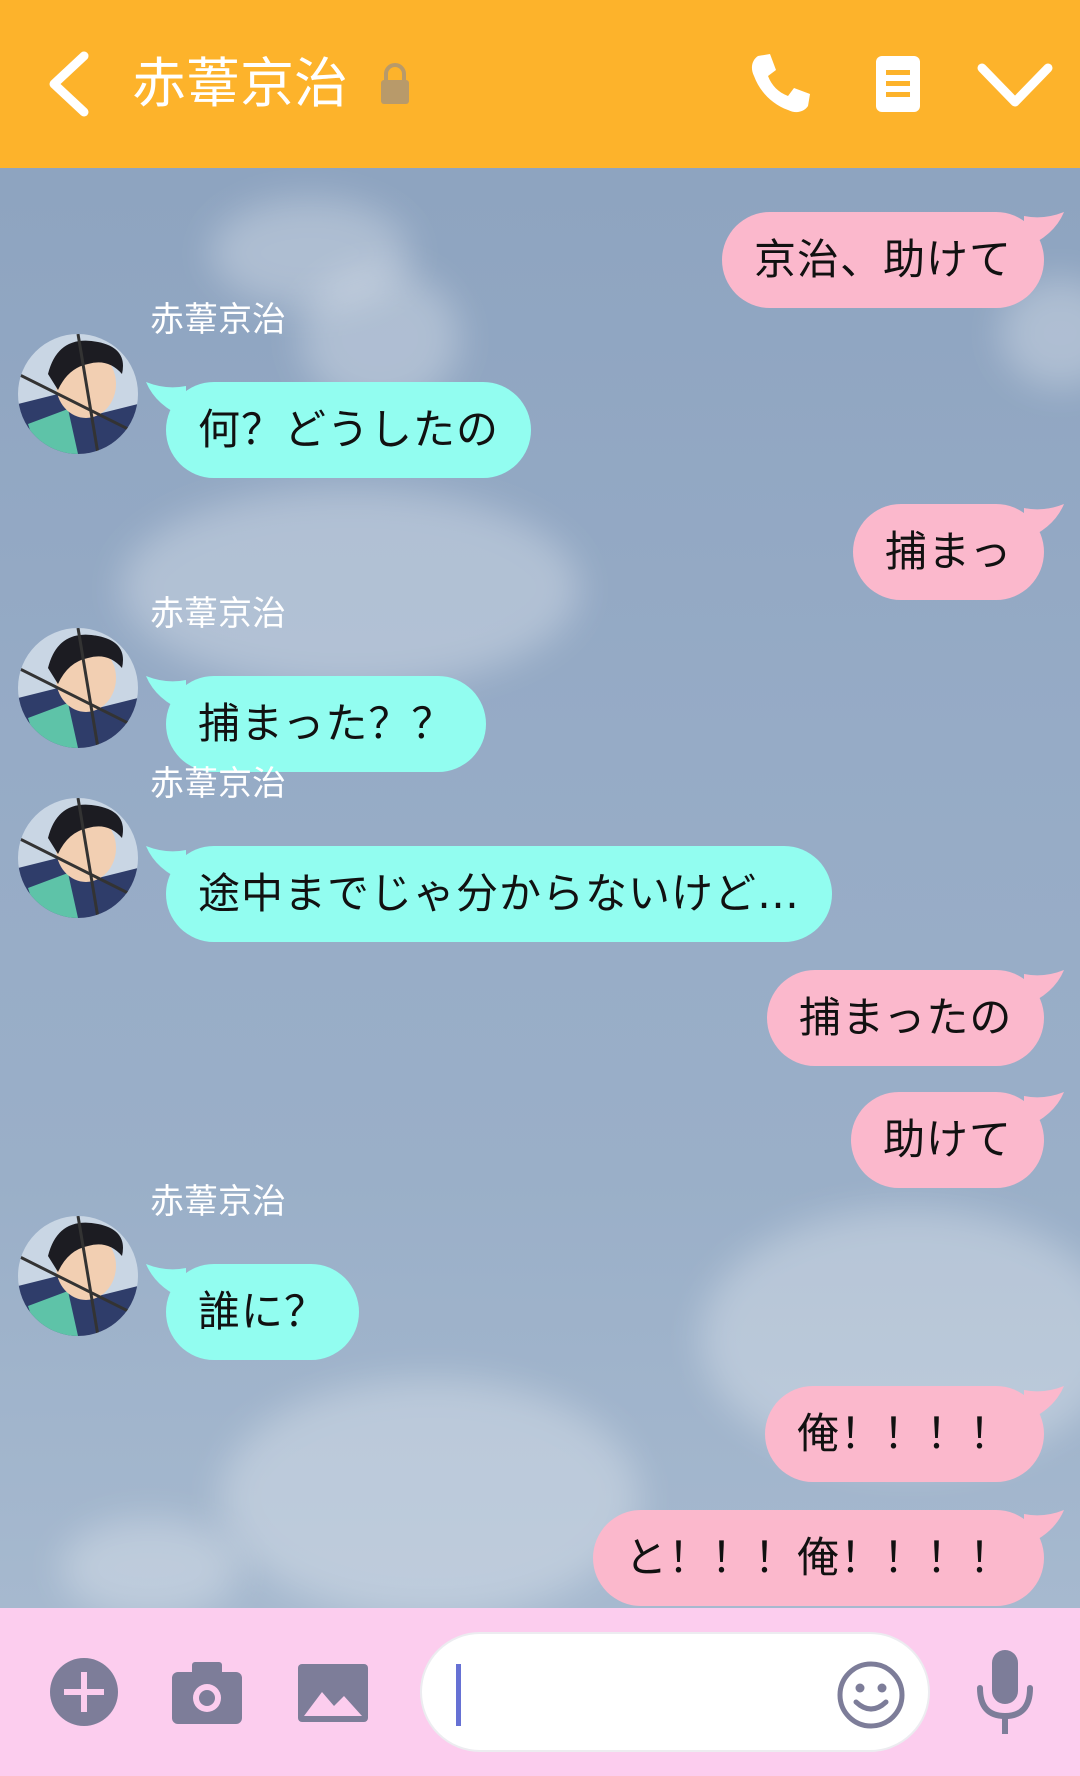  What do you see at coordinates (906, 1018) in the screenshot?
I see `message-bubble-sent: 捕まったの` at bounding box center [906, 1018].